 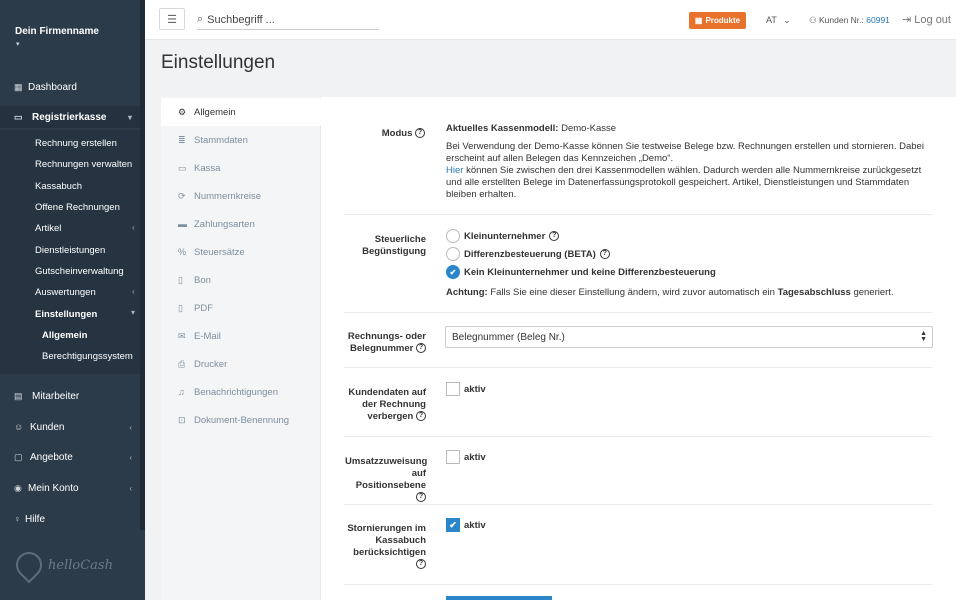 What do you see at coordinates (76, 143) in the screenshot?
I see `sidebar-sub-rechnung-erstellen: Rechnung erstellen` at bounding box center [76, 143].